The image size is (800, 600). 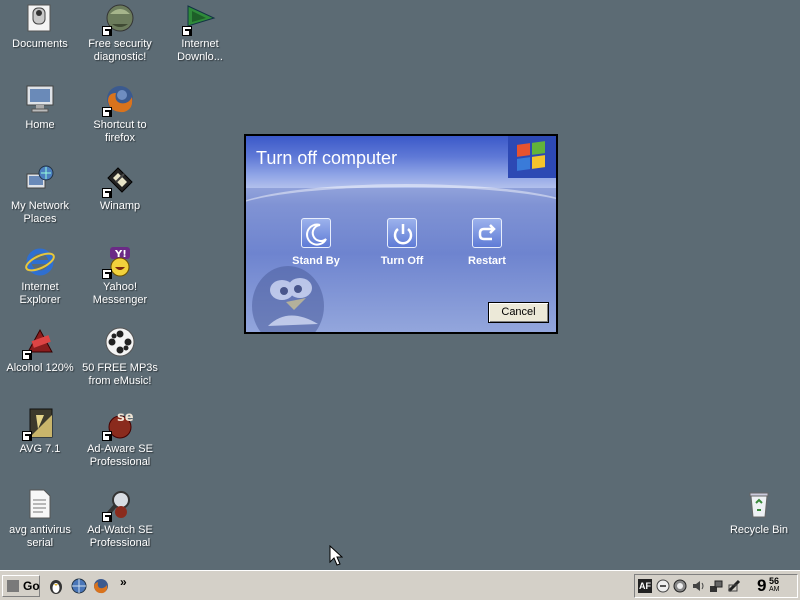 What do you see at coordinates (40, 536) in the screenshot?
I see `desktop-icon-label: avg antivirus serial` at bounding box center [40, 536].